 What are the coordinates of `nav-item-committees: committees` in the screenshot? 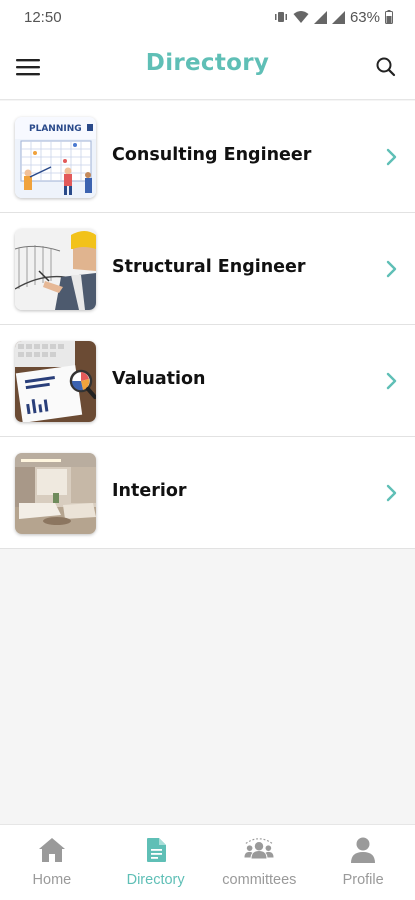 It's located at (260, 862).